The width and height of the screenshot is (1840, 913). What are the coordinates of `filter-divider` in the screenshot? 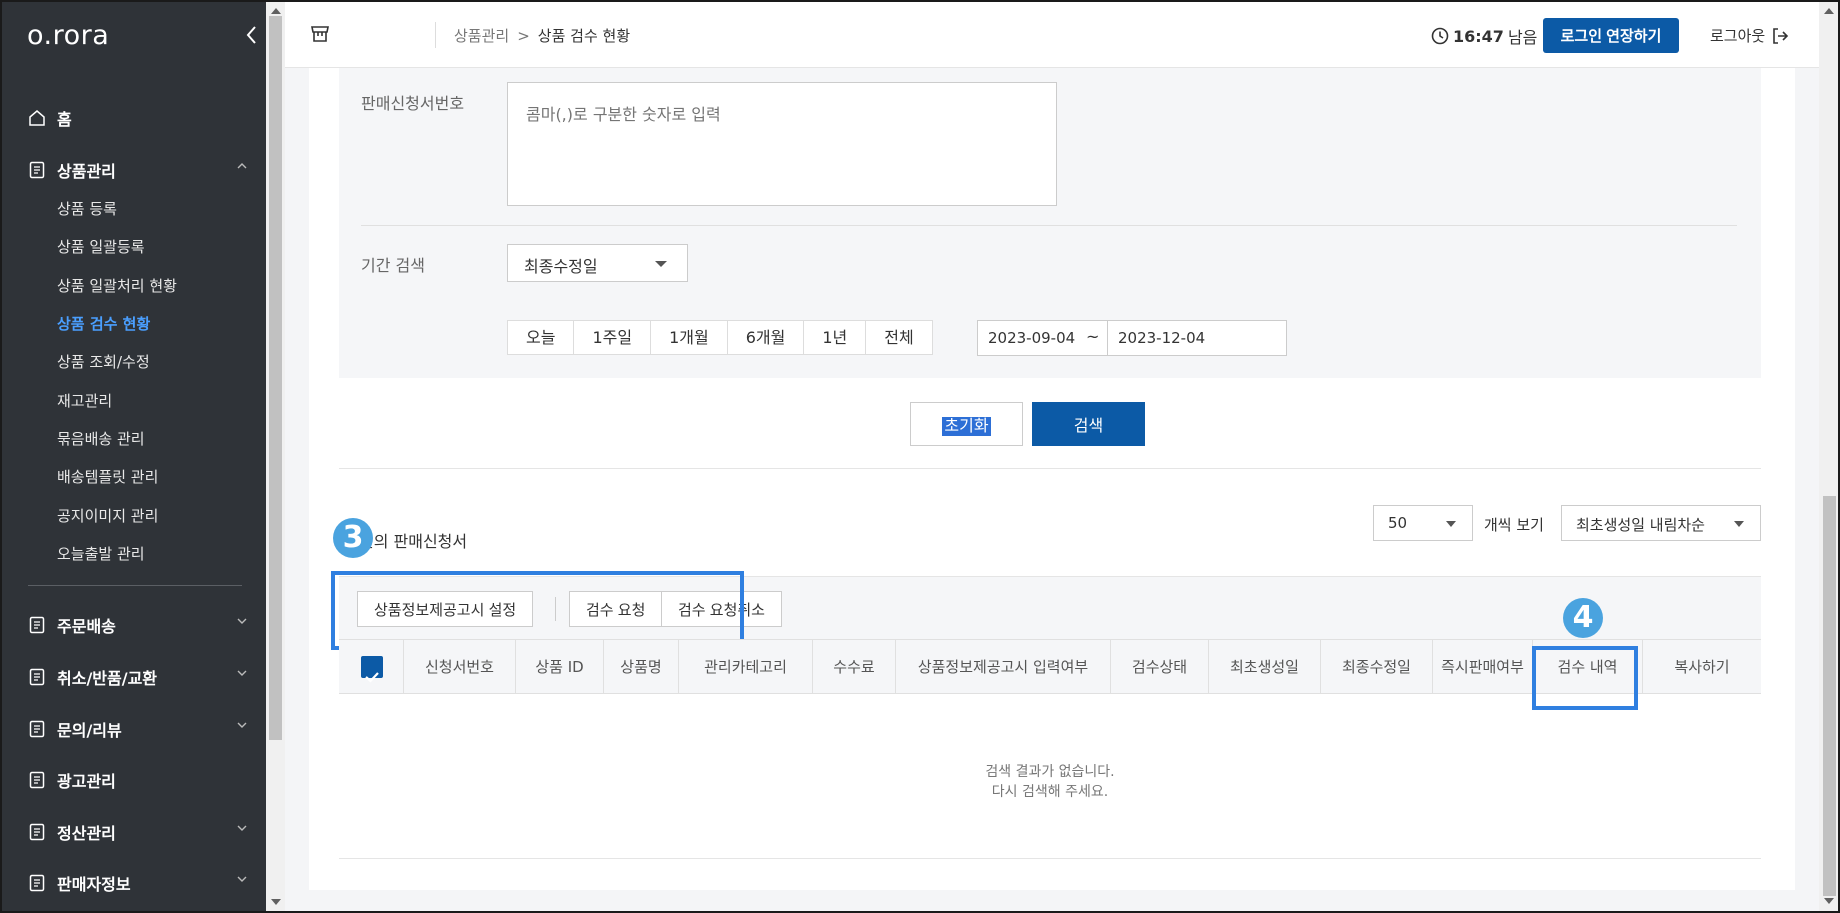 It's located at (1049, 225).